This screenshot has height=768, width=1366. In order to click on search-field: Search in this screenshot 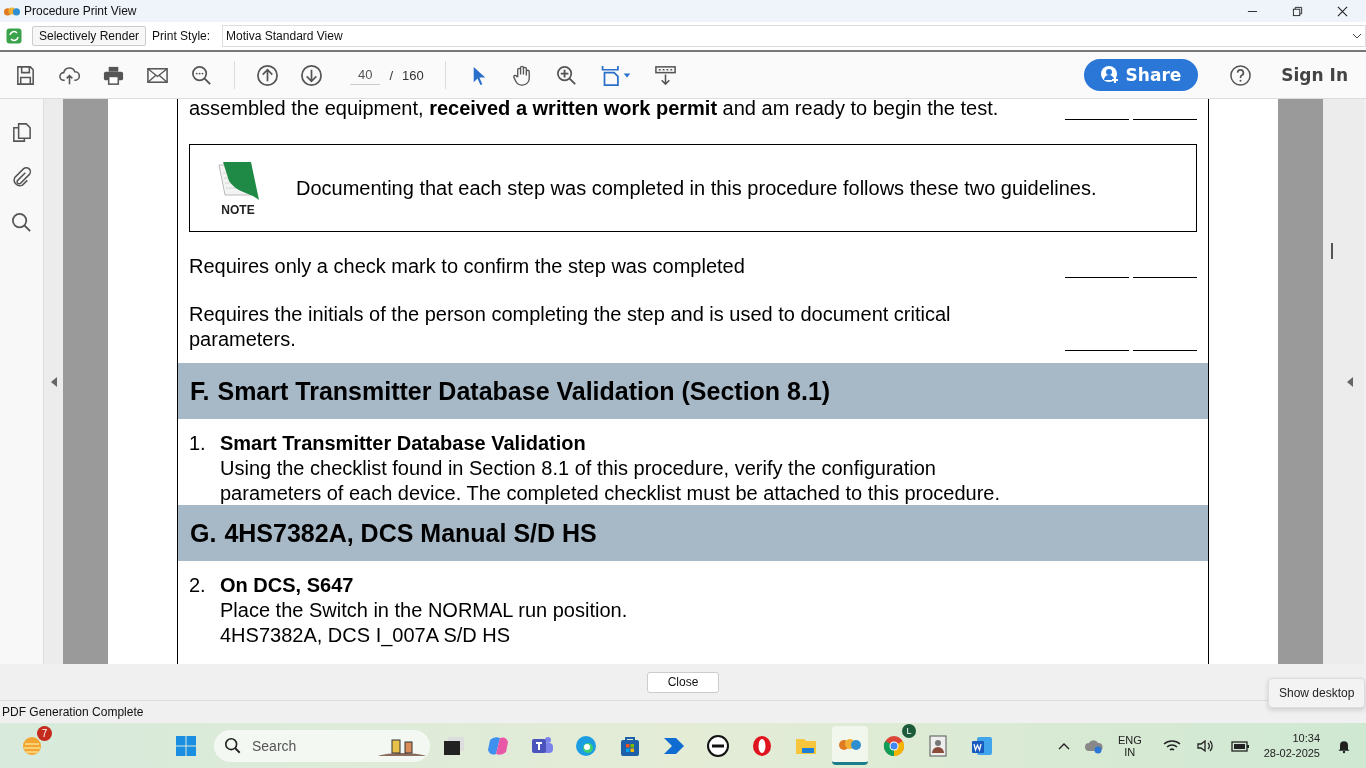, I will do `click(322, 745)`.